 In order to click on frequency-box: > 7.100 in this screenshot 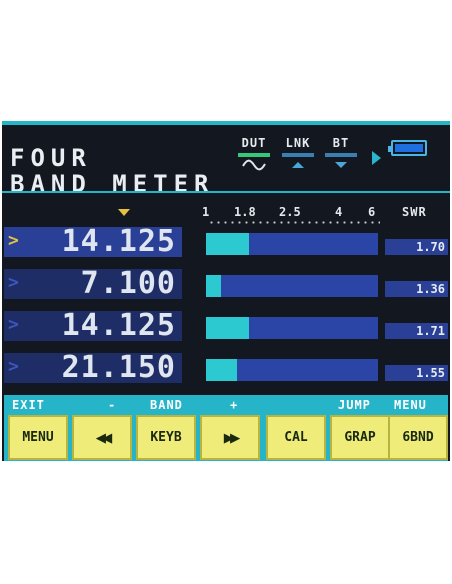, I will do `click(93, 283)`.